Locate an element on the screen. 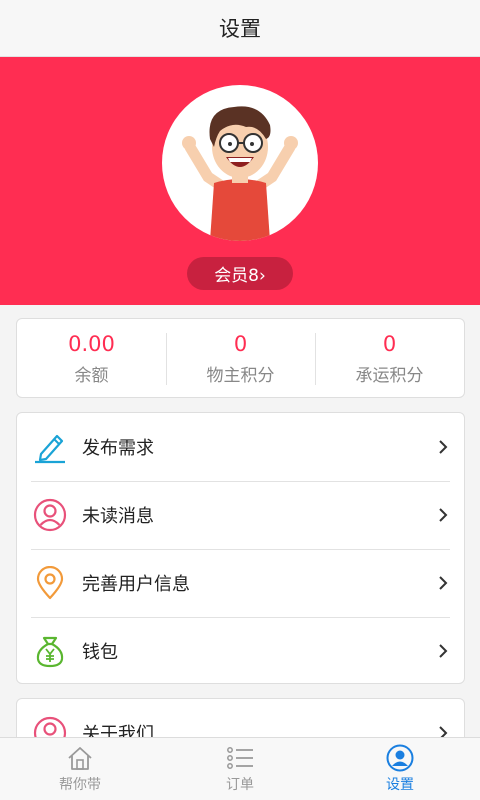 The image size is (480, 800). menu-item-wallet: 钱包 is located at coordinates (240, 651).